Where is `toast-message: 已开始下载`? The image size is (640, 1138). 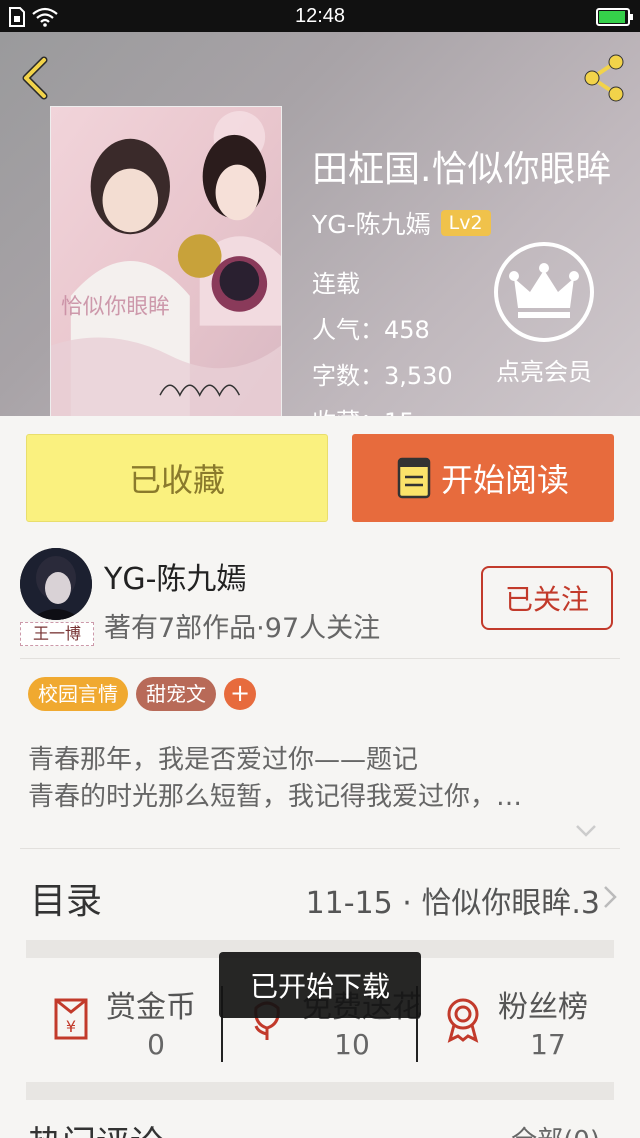 toast-message: 已开始下载 is located at coordinates (319, 986).